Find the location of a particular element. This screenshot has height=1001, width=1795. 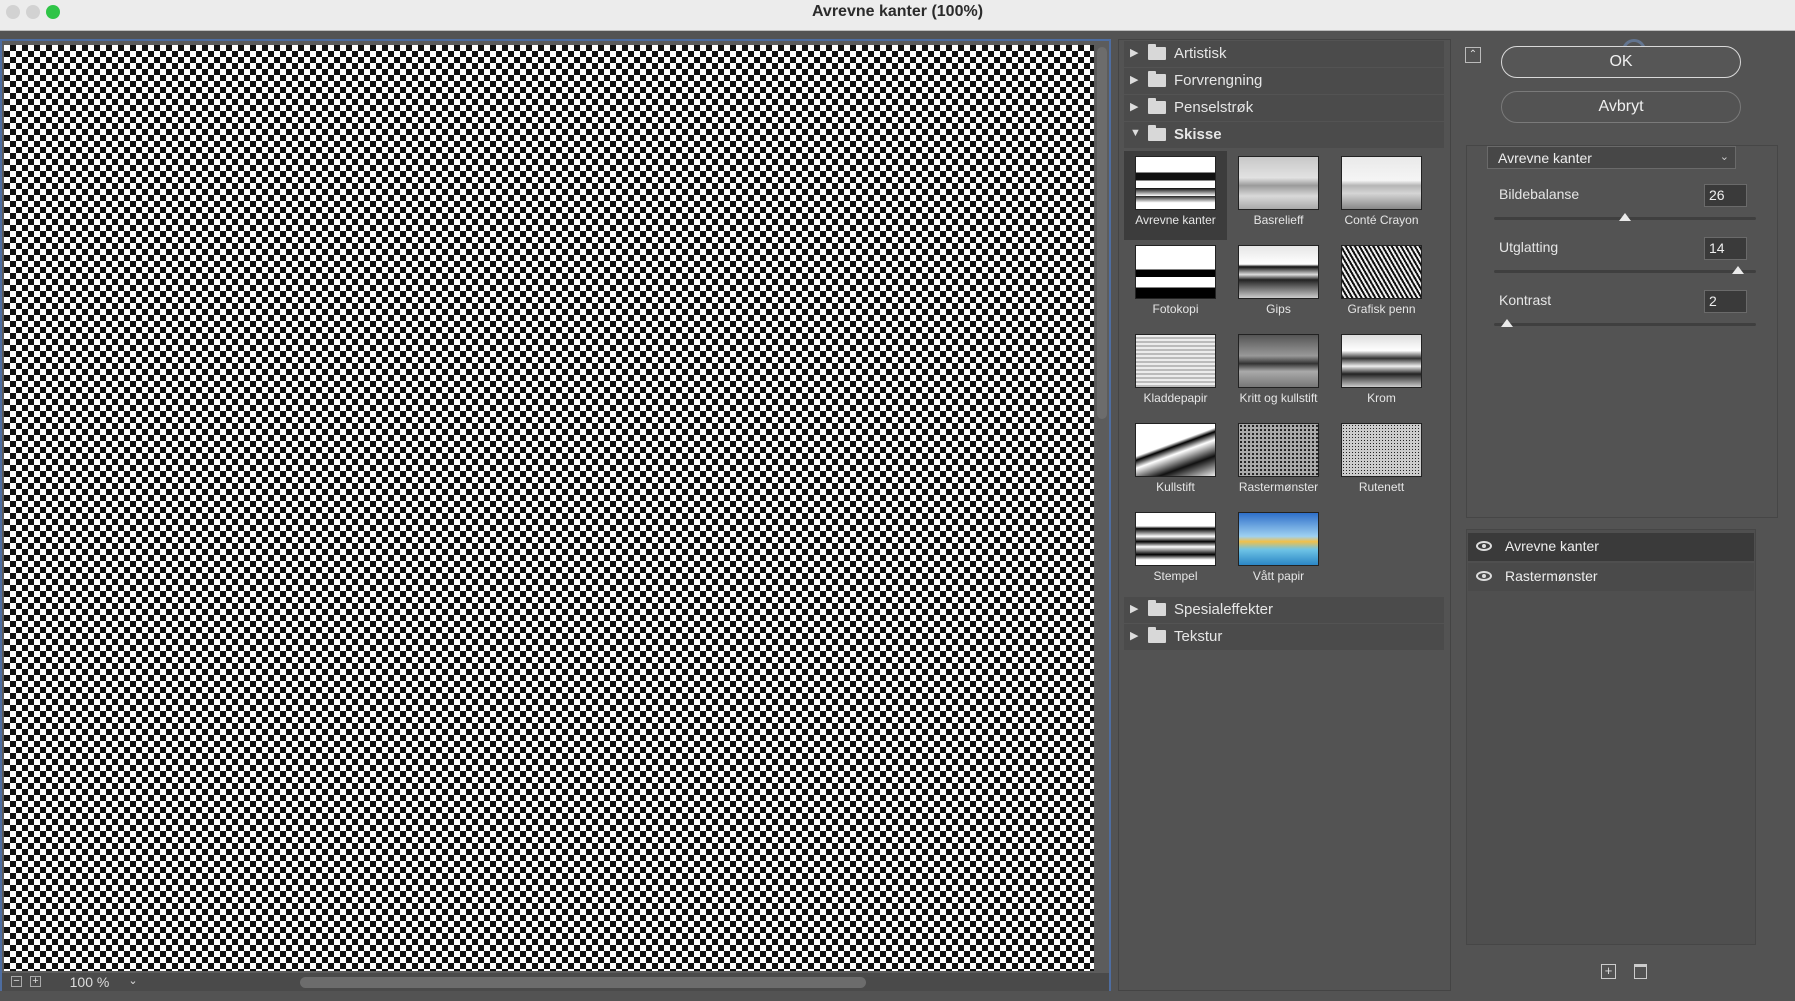

category-label: Spesialeffekter is located at coordinates (1223, 609).